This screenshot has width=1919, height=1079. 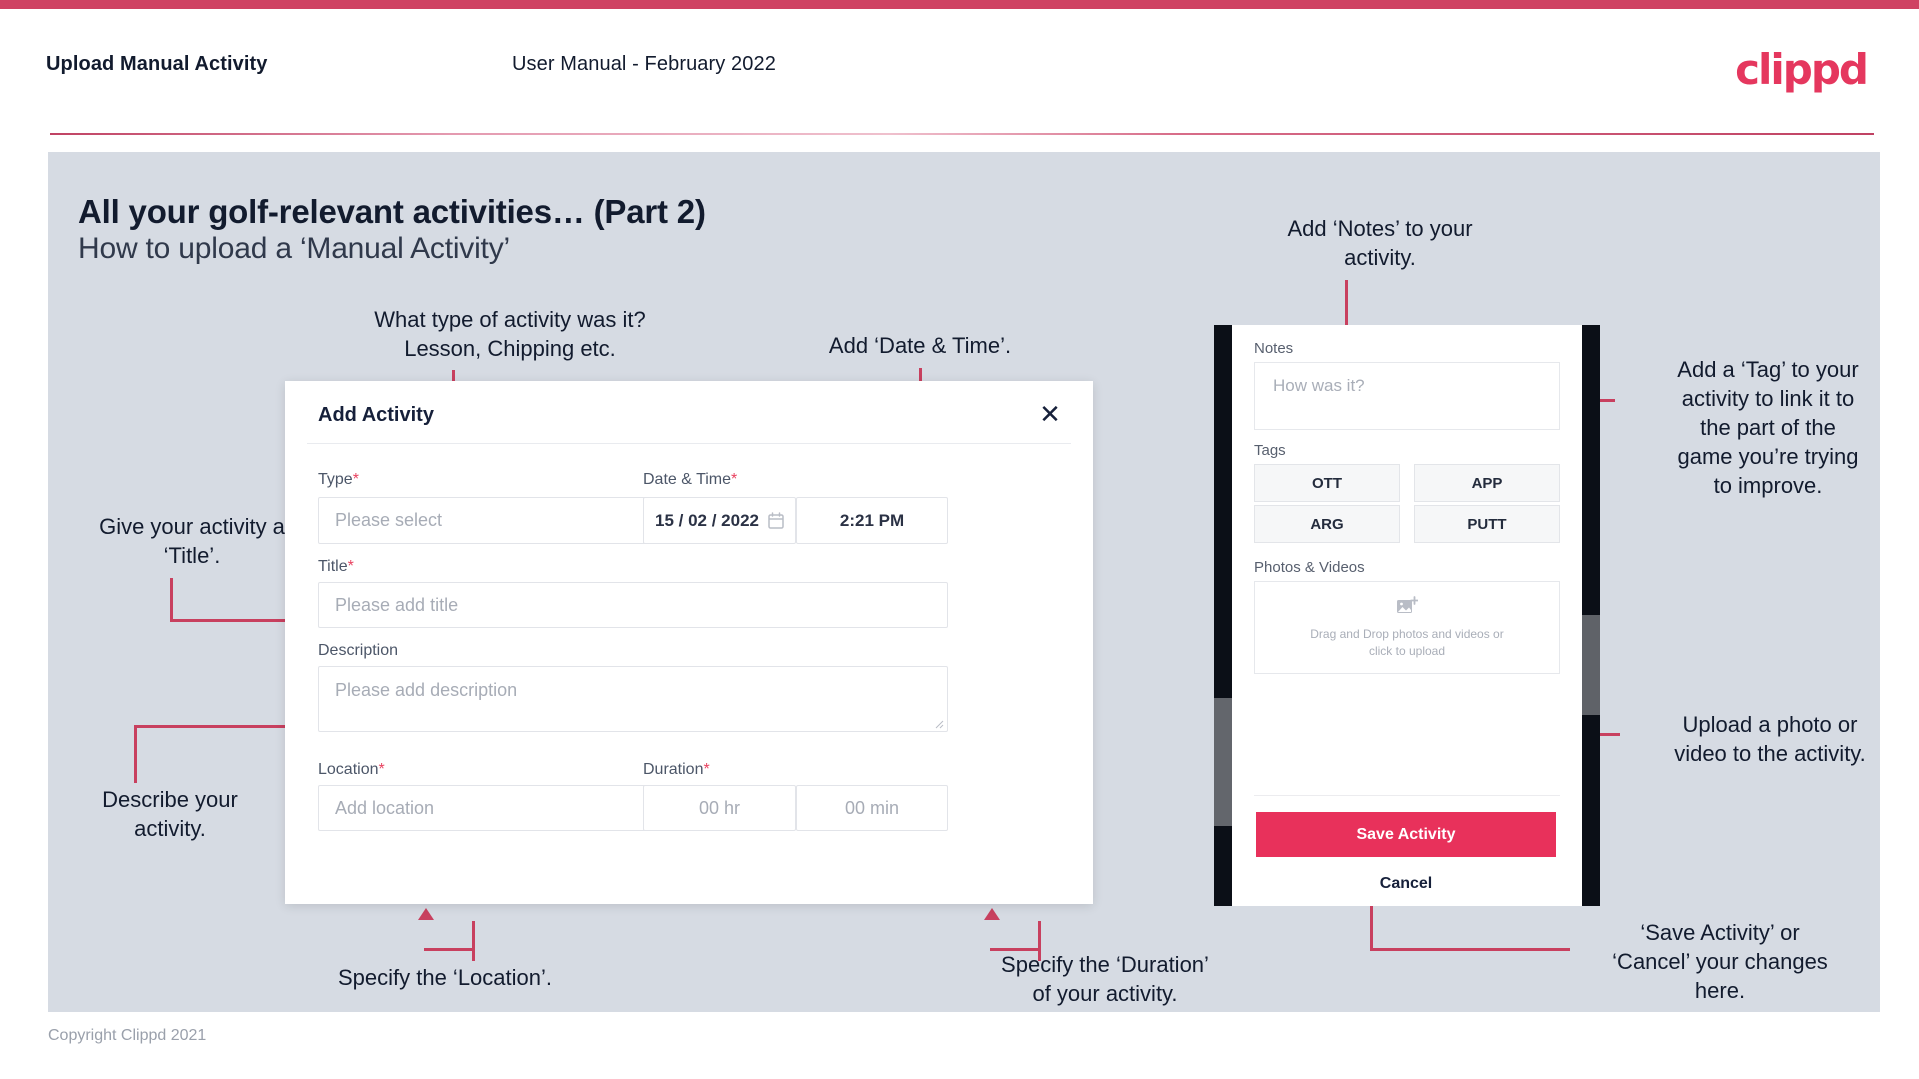 I want to click on location-label: Location*, so click(x=351, y=770).